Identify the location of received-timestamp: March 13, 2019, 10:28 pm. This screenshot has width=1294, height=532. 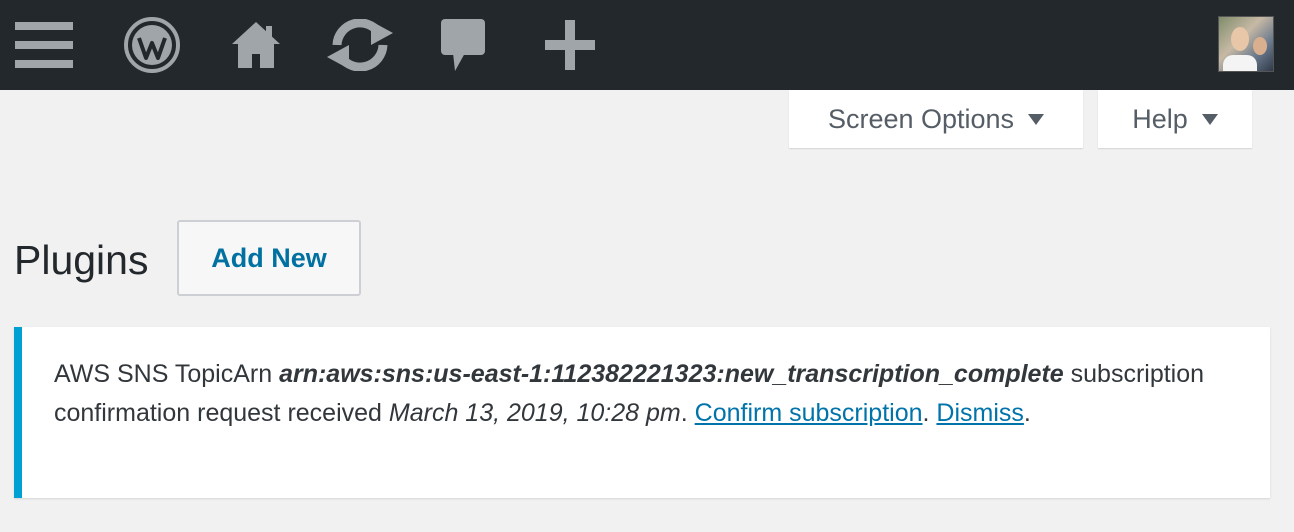
(534, 413).